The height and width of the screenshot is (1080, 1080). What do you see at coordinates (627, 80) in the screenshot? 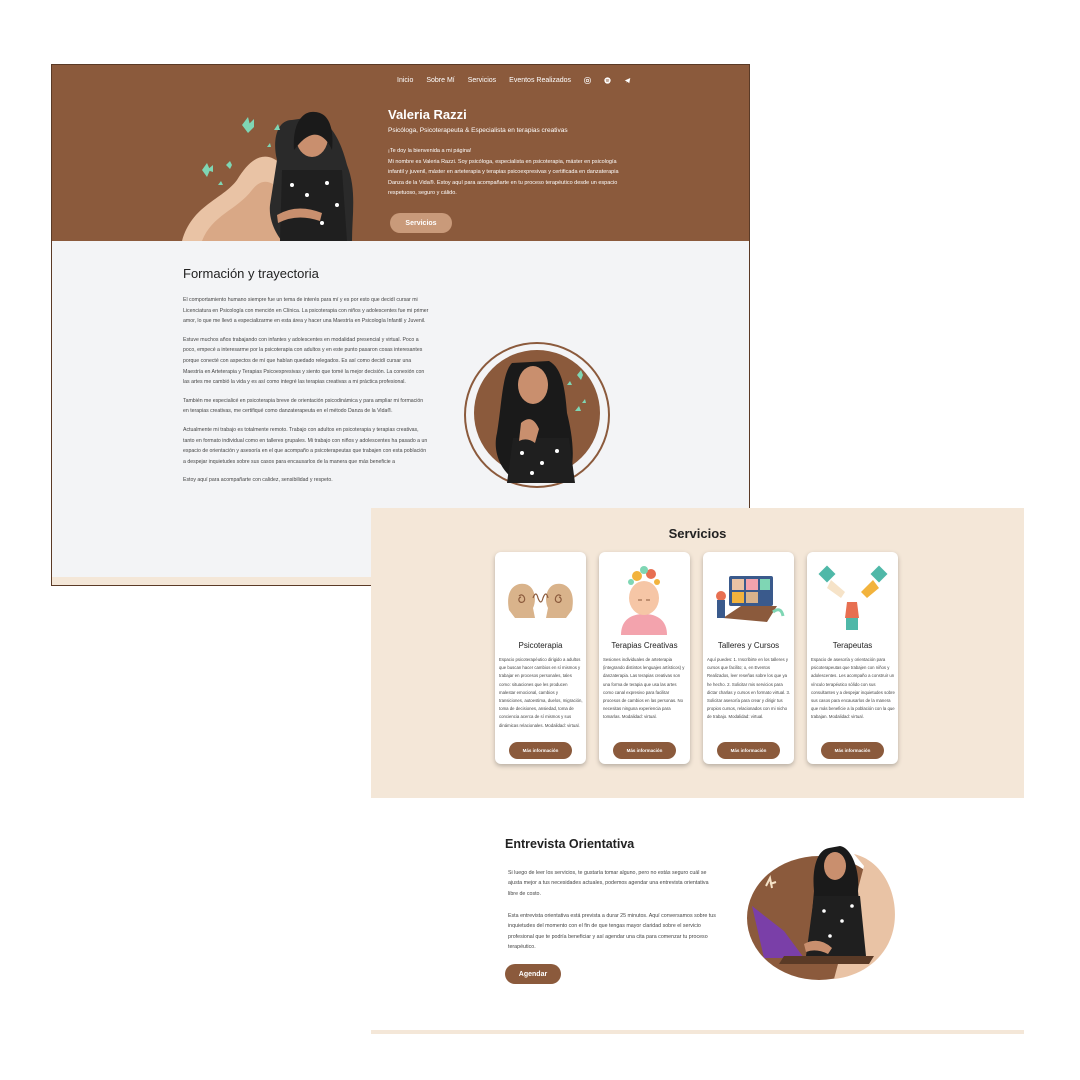
I see `telegram-icon` at bounding box center [627, 80].